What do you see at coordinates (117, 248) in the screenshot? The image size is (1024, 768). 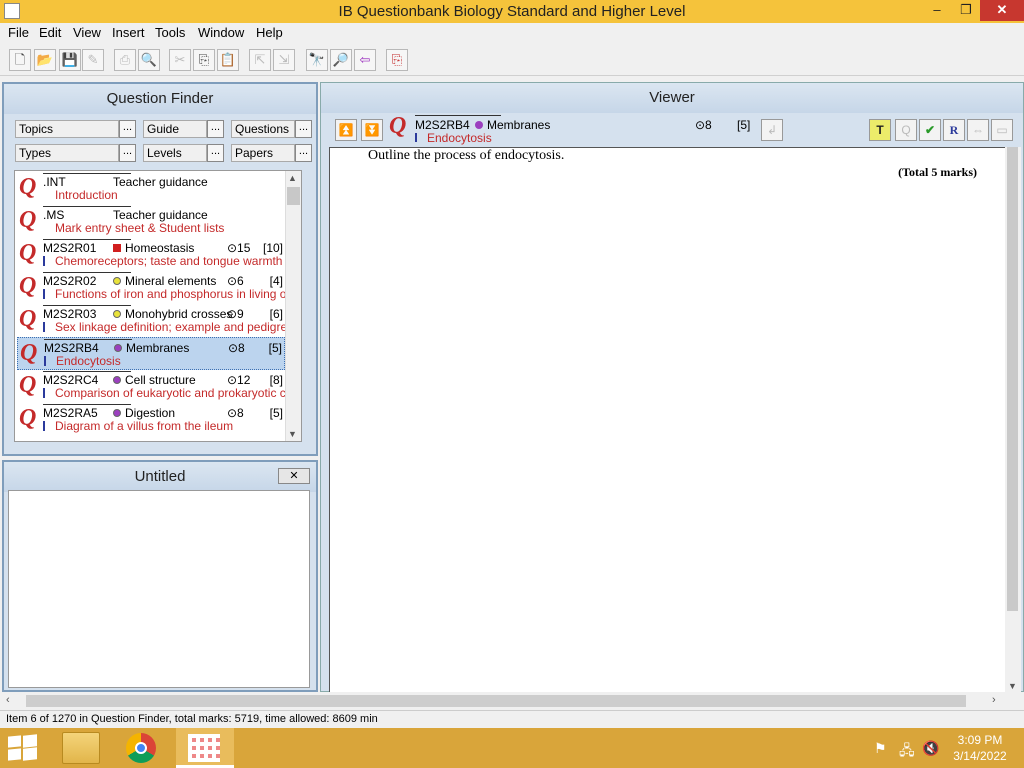 I see `topic-swatch-icon` at bounding box center [117, 248].